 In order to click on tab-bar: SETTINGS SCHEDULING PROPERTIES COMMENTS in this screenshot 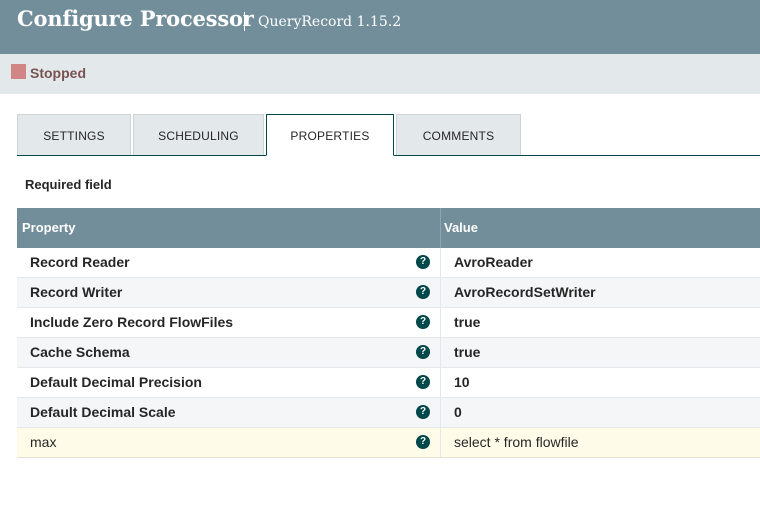, I will do `click(388, 135)`.